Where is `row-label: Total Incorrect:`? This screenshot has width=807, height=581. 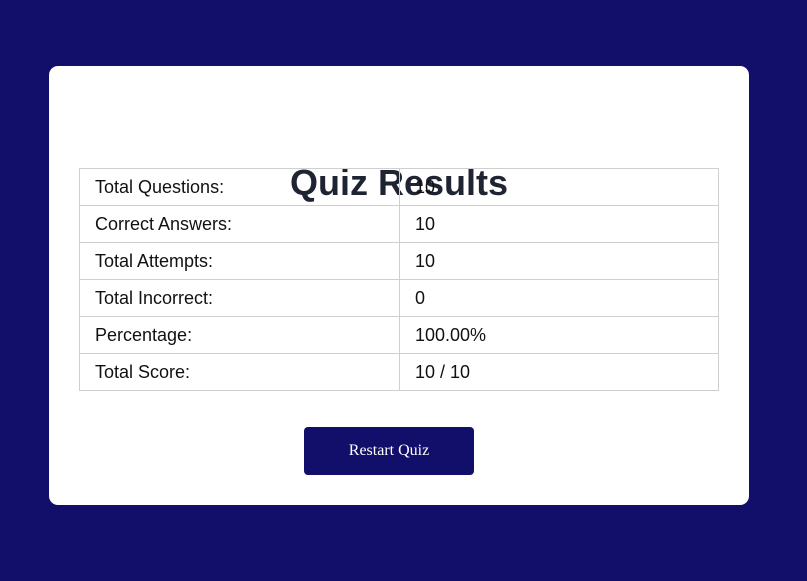 row-label: Total Incorrect: is located at coordinates (239, 298).